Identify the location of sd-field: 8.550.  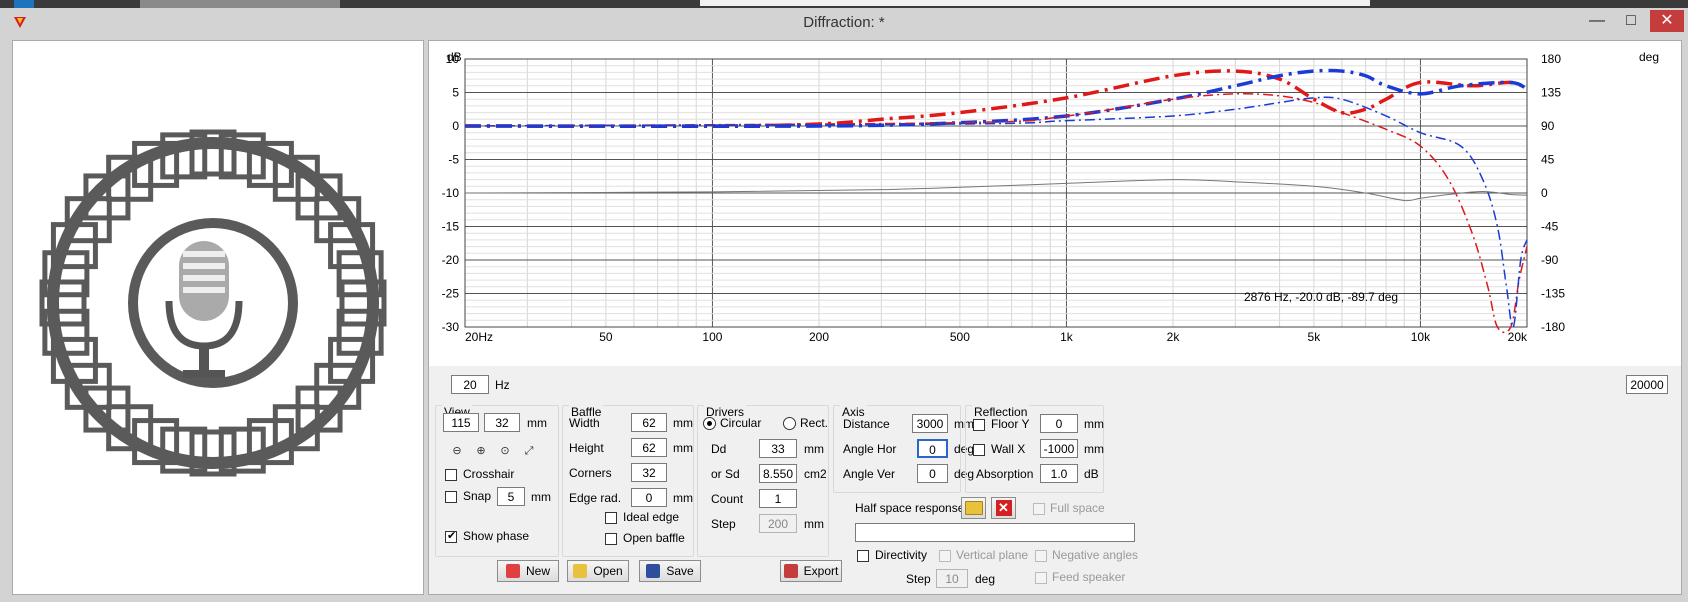
(778, 473).